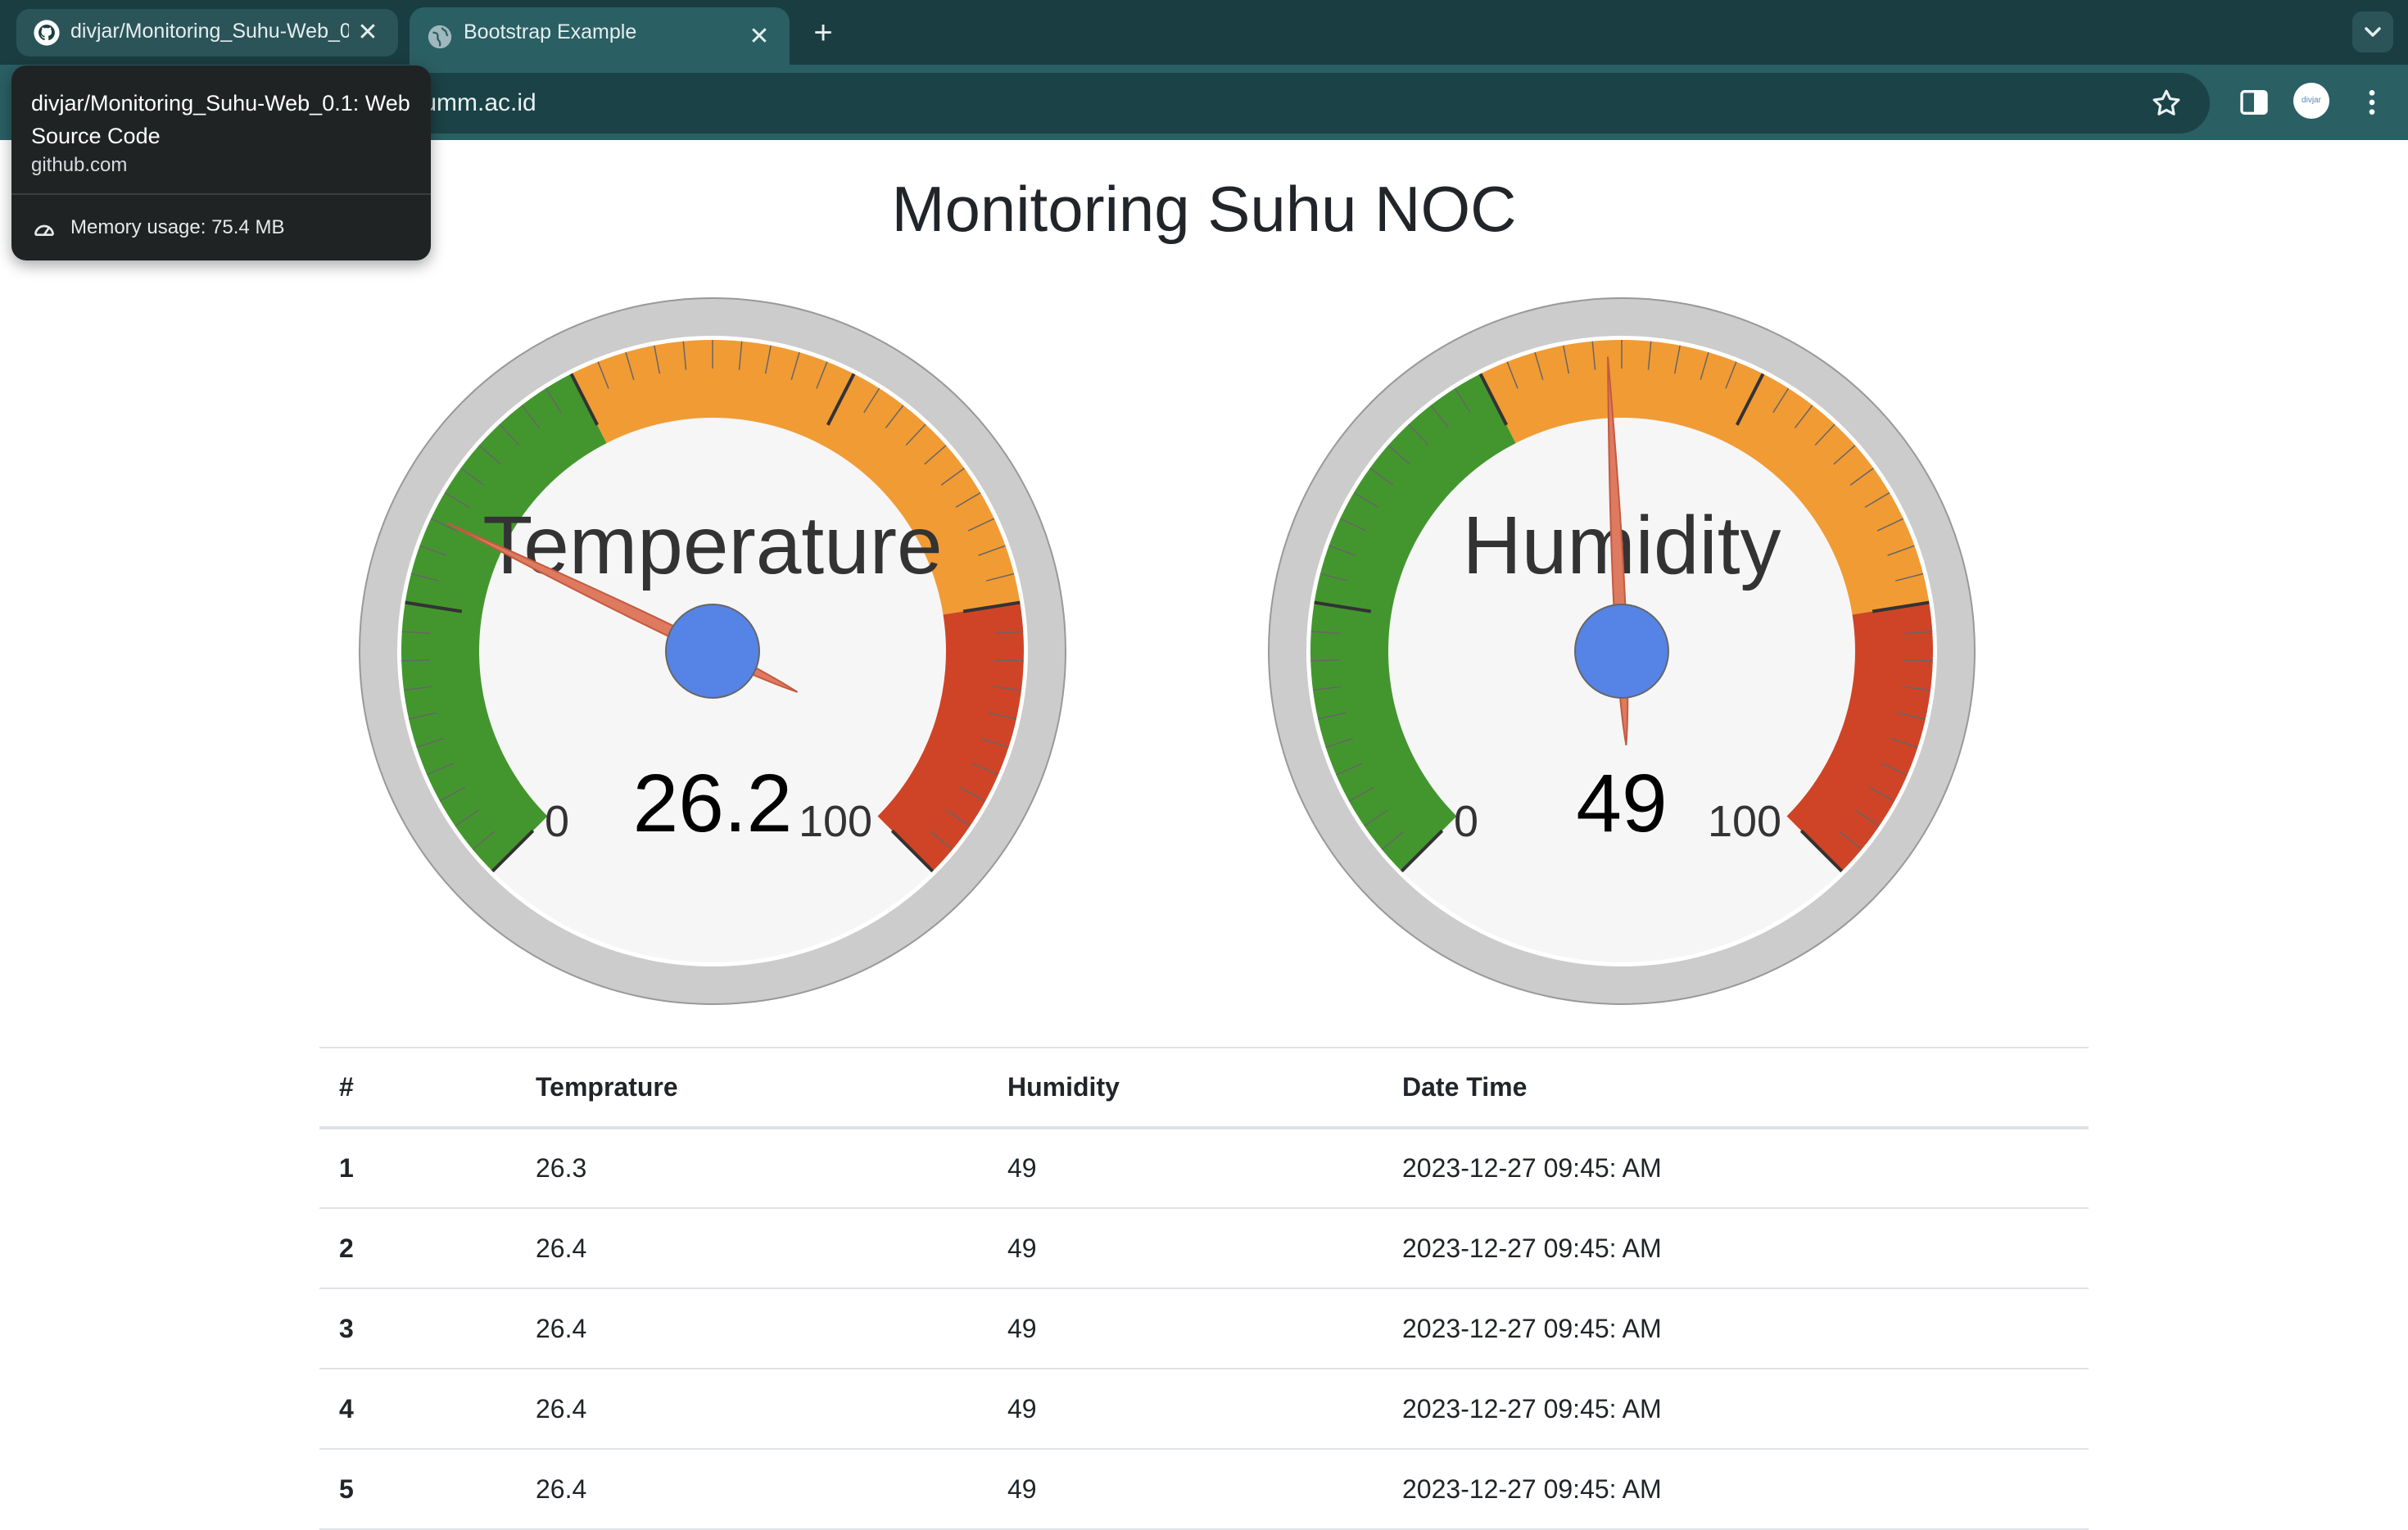  Describe the element at coordinates (221, 194) in the screenshot. I see `divider` at that location.